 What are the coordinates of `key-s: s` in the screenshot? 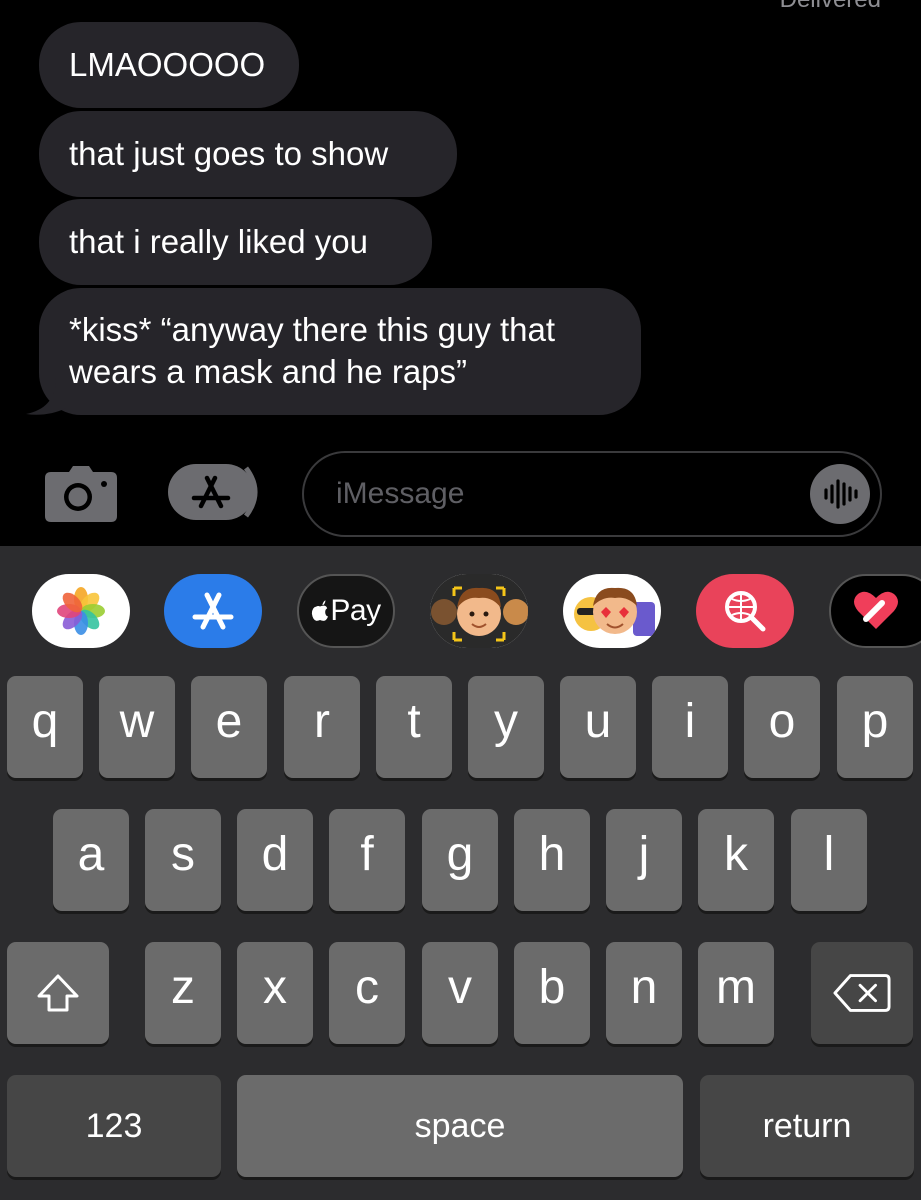 It's located at (183, 860).